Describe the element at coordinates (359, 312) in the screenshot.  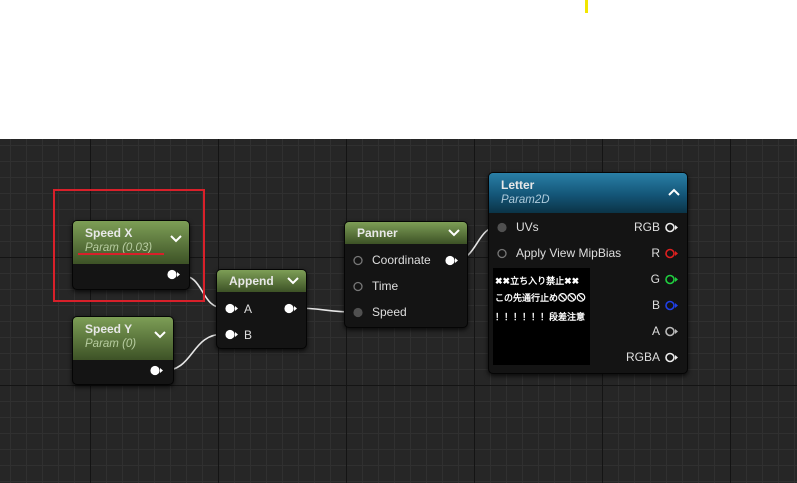
I see `panner-speed-pin` at that location.